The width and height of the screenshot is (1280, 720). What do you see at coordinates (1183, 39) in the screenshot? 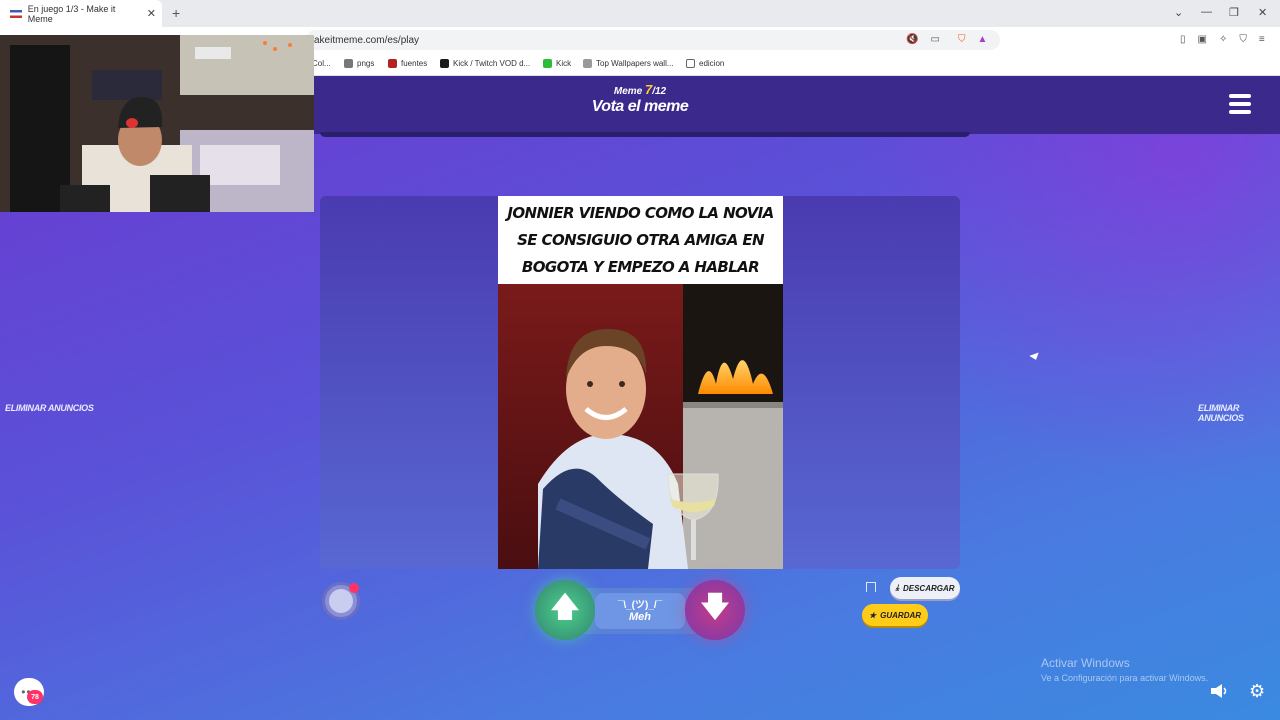
I see `sidebar-icon: ▯` at bounding box center [1183, 39].